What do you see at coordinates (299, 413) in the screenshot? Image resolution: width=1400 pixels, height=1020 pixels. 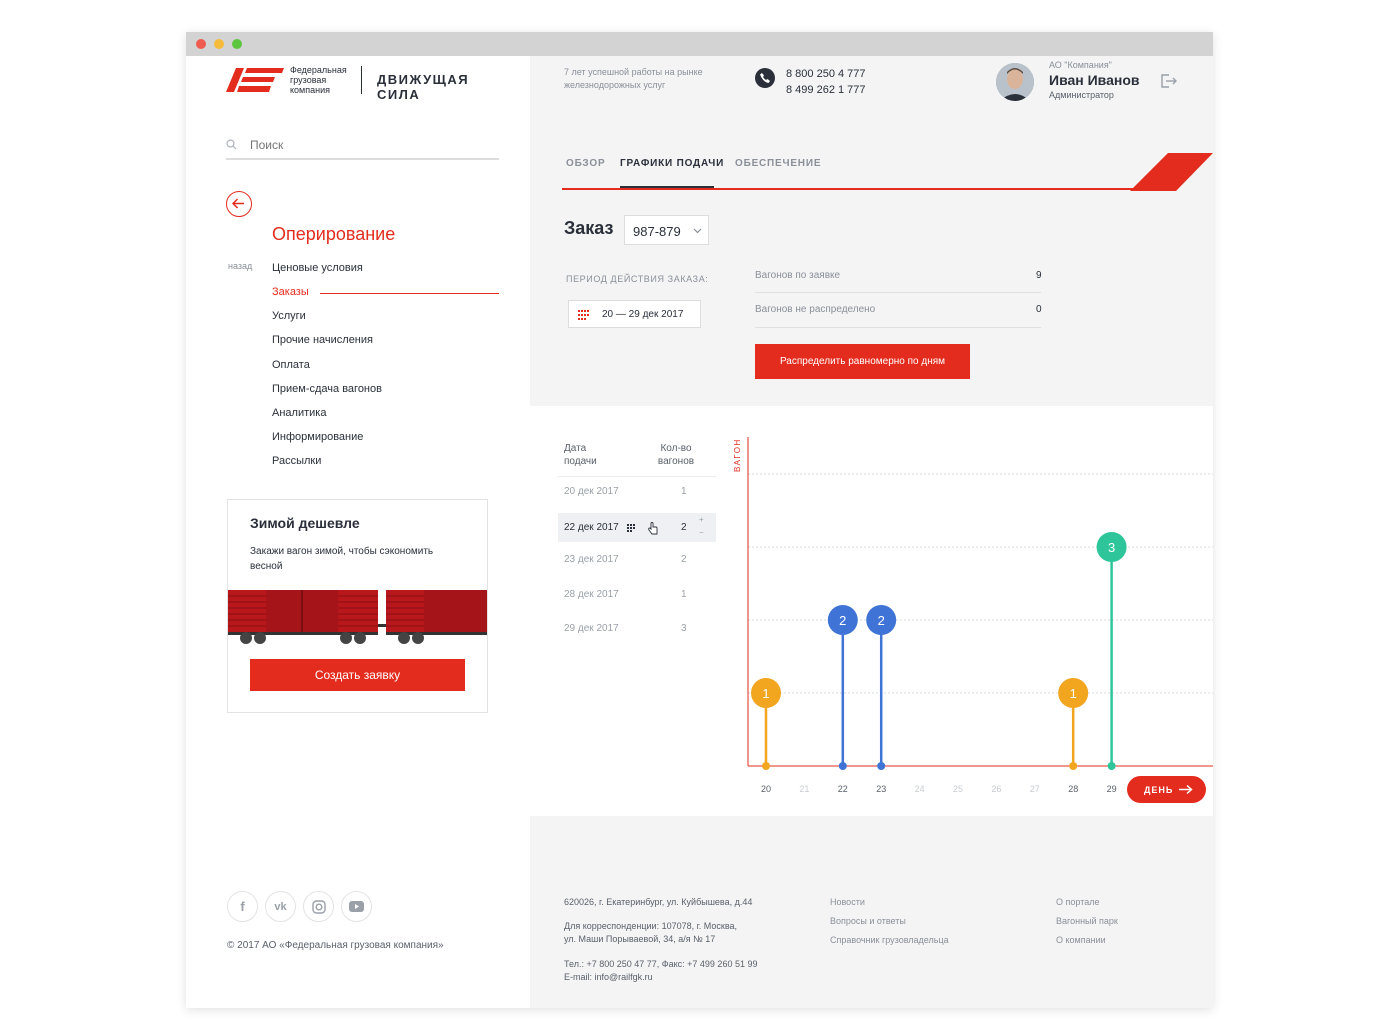 I see `nav-item-analytics: Аналитика` at bounding box center [299, 413].